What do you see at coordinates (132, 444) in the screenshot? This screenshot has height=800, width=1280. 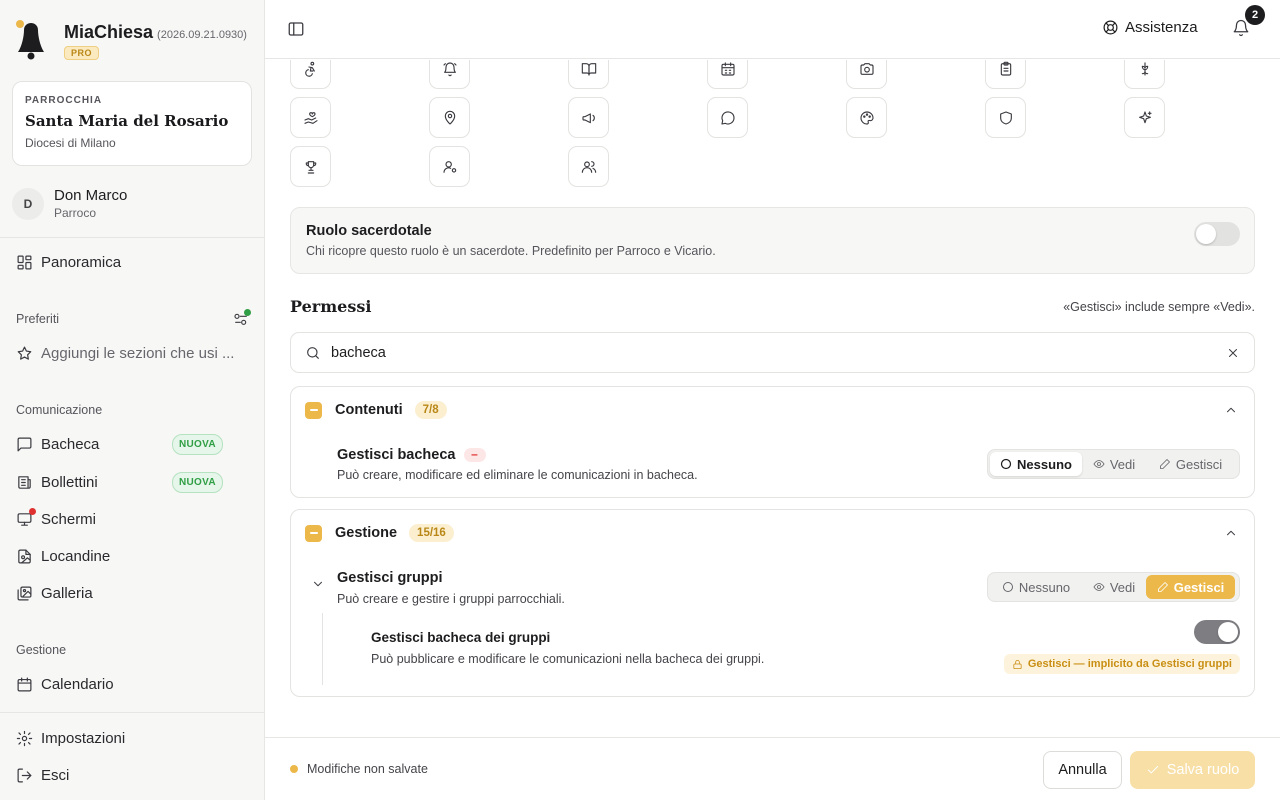 I see `sidebar-item-bacheca: Bacheca NUOVA` at bounding box center [132, 444].